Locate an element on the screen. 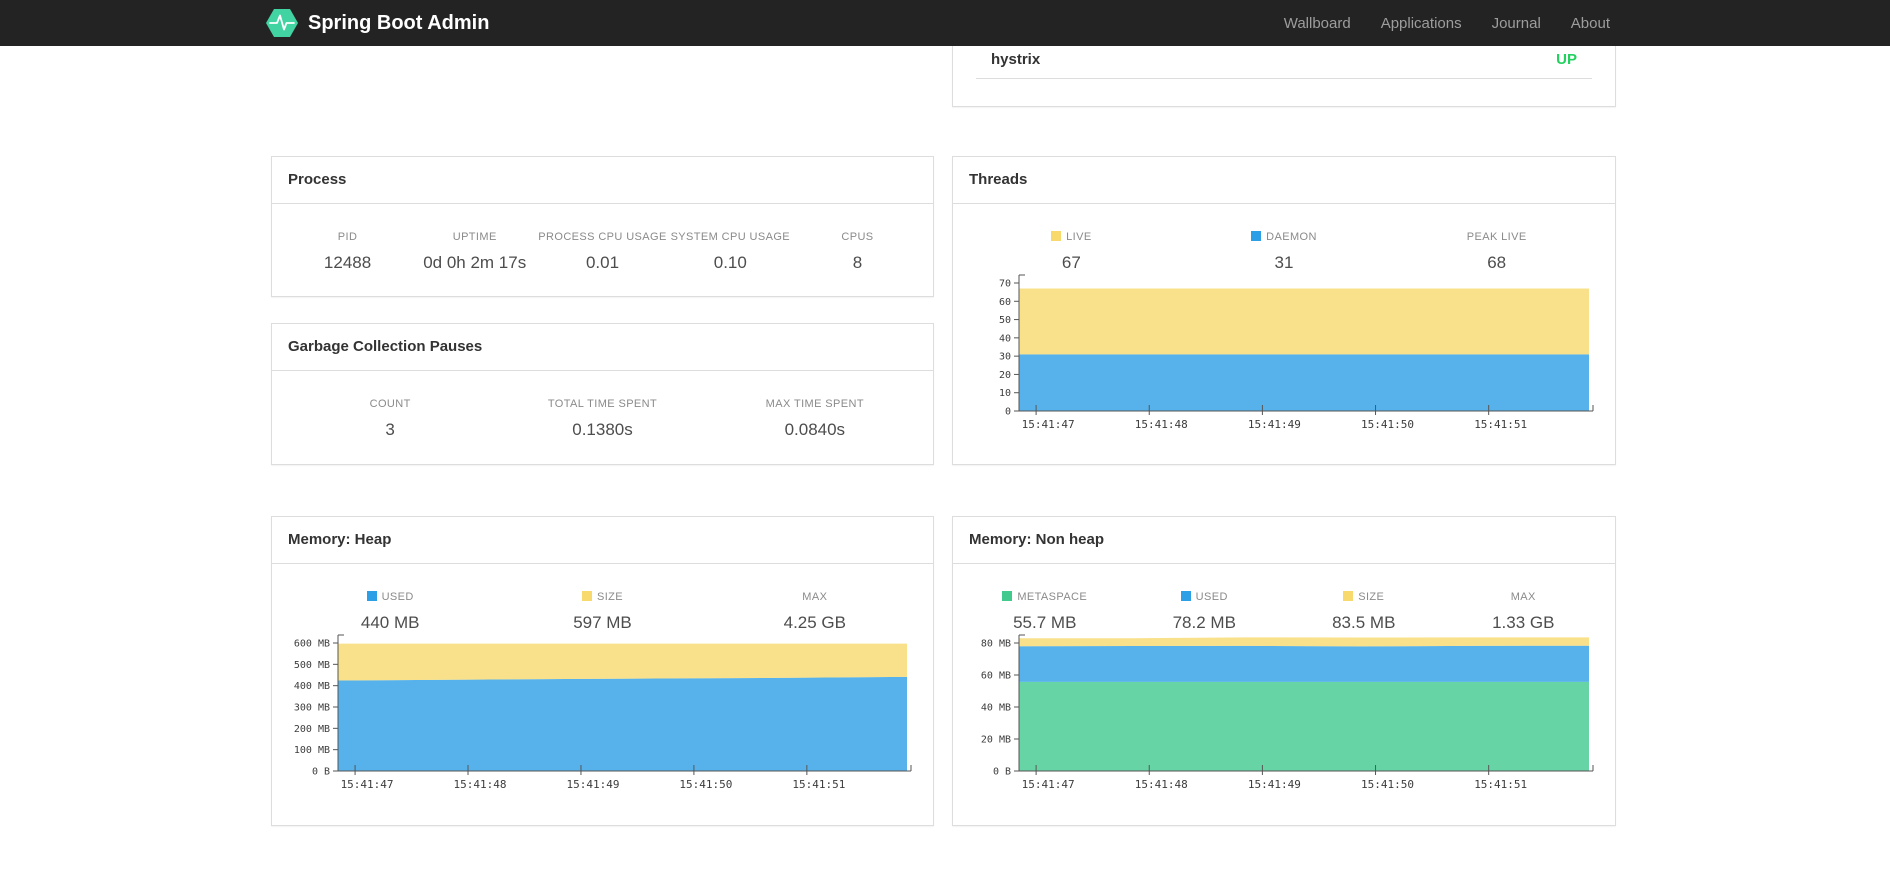 This screenshot has height=892, width=1890. y-tick-label: 40 is located at coordinates (1005, 338).